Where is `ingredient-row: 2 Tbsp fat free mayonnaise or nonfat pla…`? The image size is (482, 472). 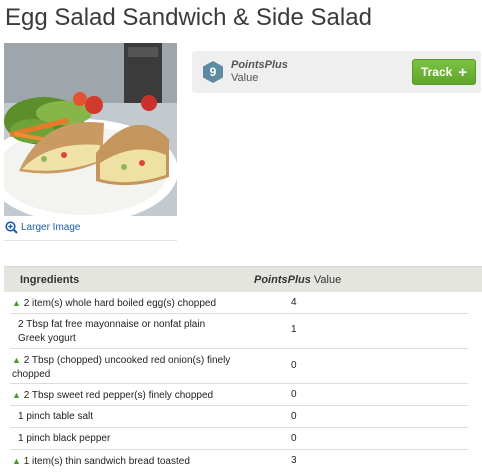 ingredient-row: 2 Tbsp fat free mayonnaise or nonfat pla… is located at coordinates (239, 331).